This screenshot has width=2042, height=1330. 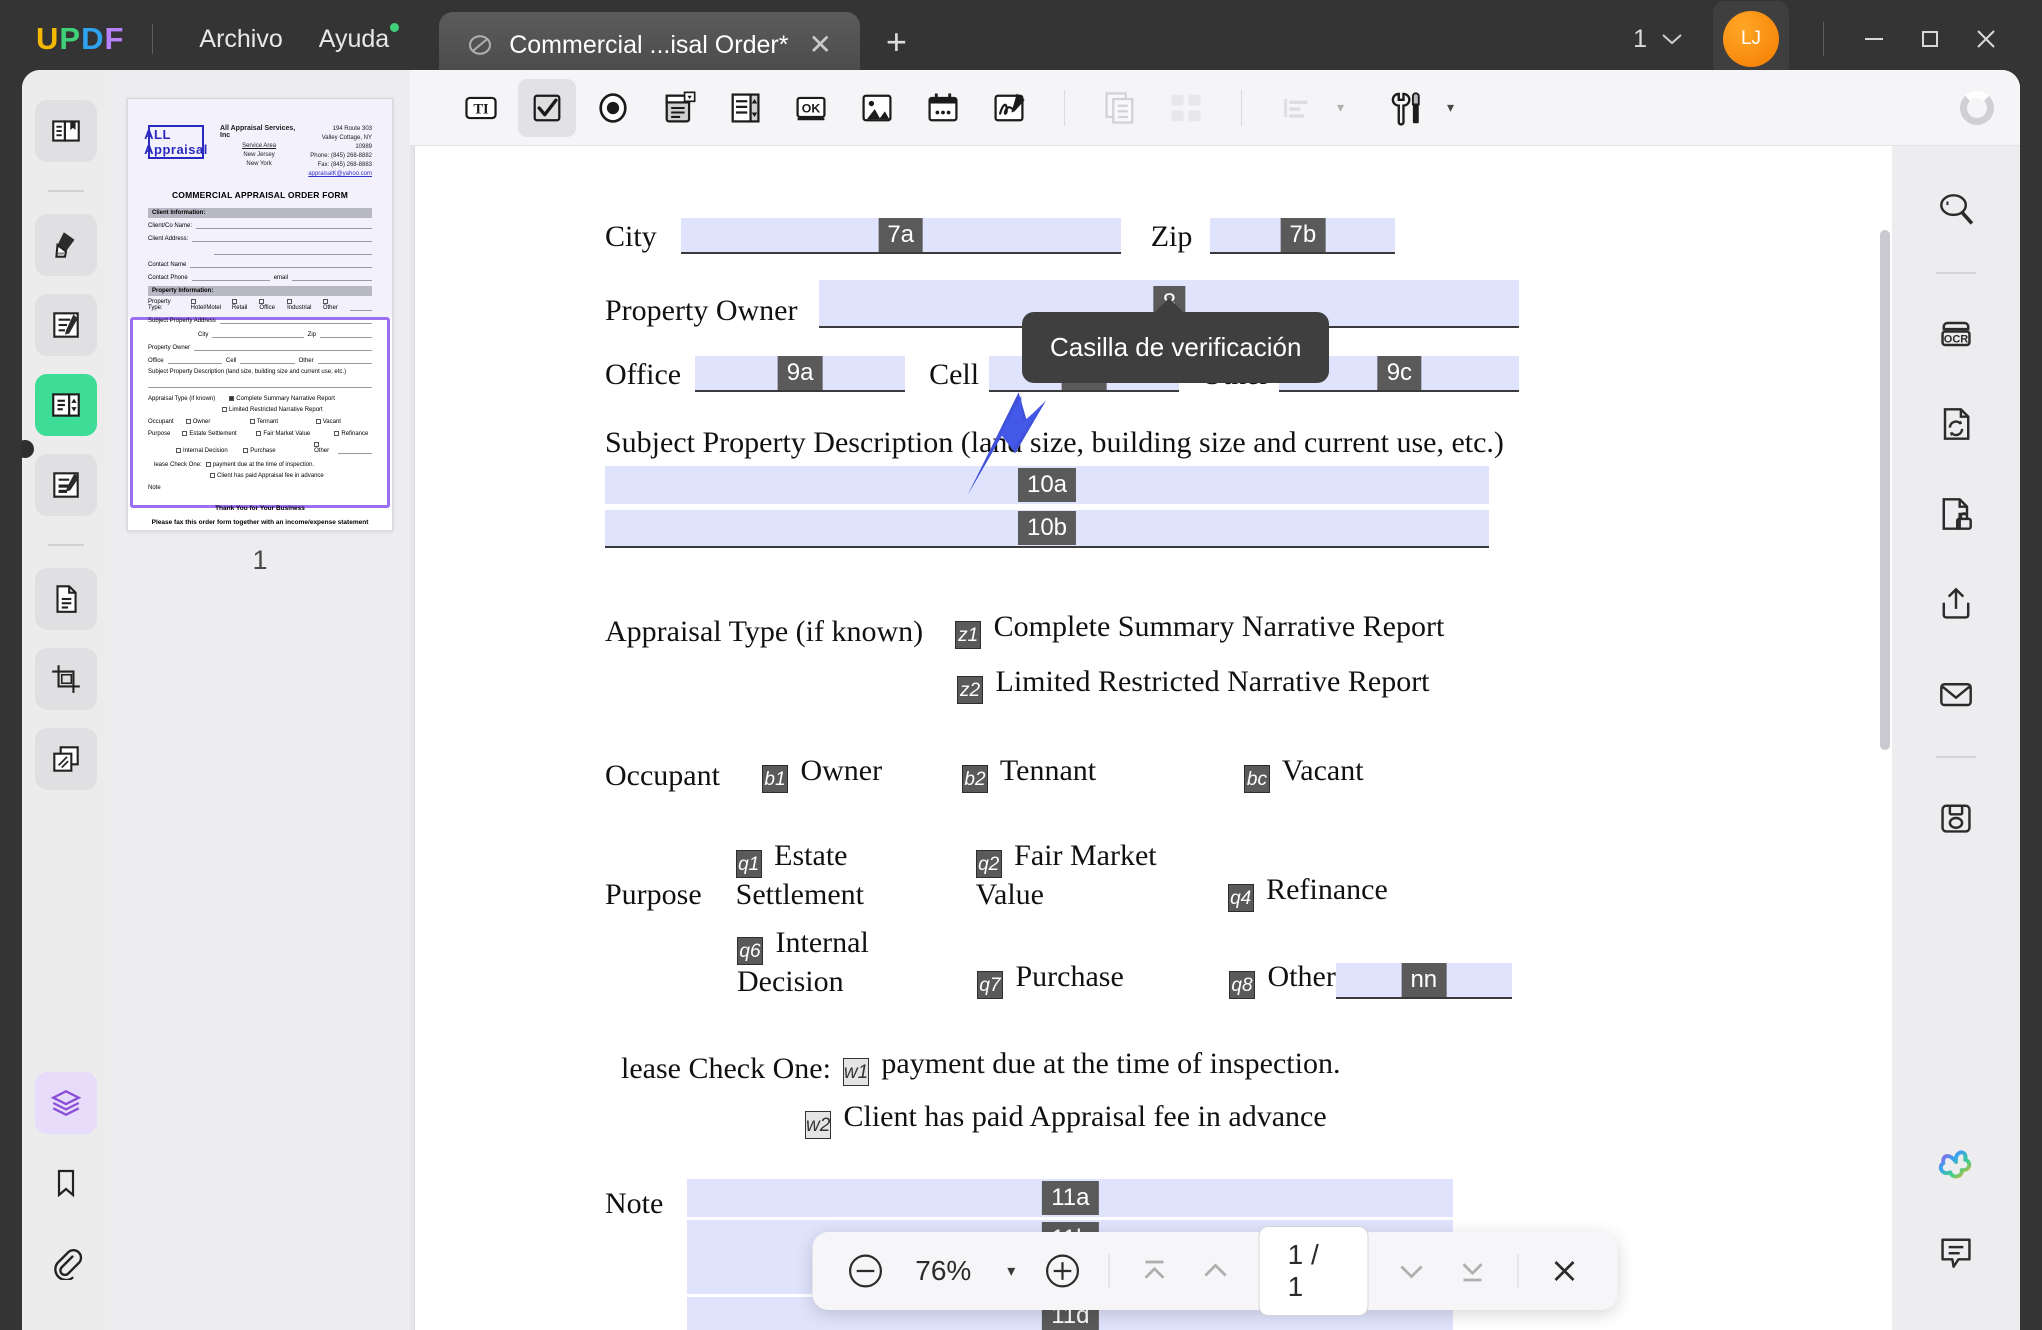 I want to click on sidebar-item-batch, so click(x=66, y=759).